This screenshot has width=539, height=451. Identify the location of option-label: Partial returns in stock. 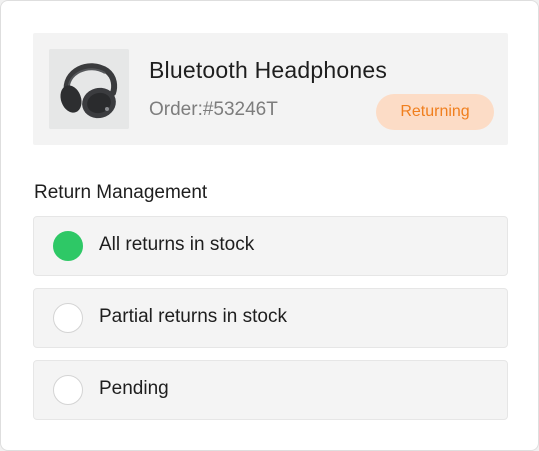
(193, 316).